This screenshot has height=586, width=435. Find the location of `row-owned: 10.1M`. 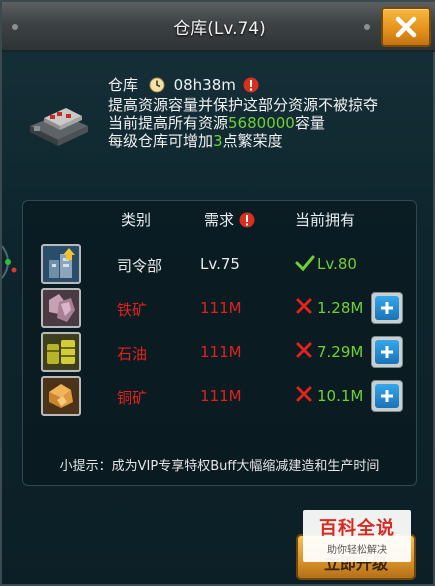

row-owned: 10.1M is located at coordinates (340, 396).